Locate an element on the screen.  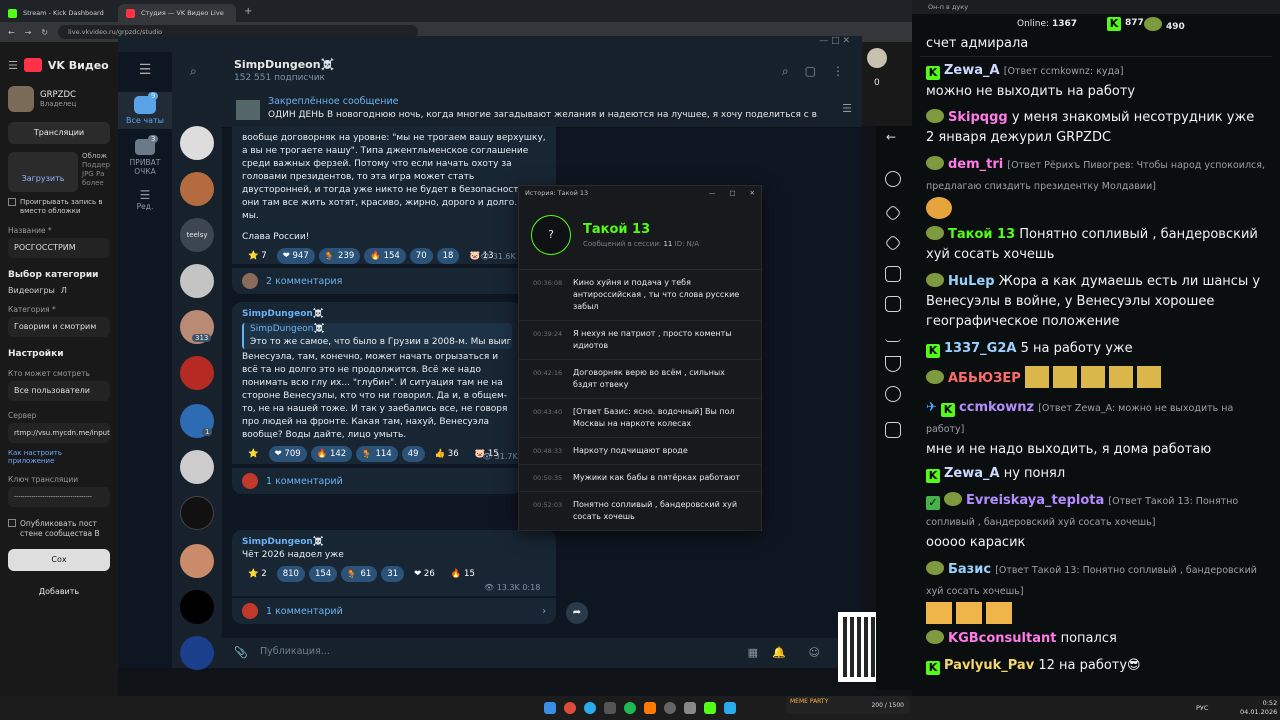
category-other: Л is located at coordinates (64, 290).